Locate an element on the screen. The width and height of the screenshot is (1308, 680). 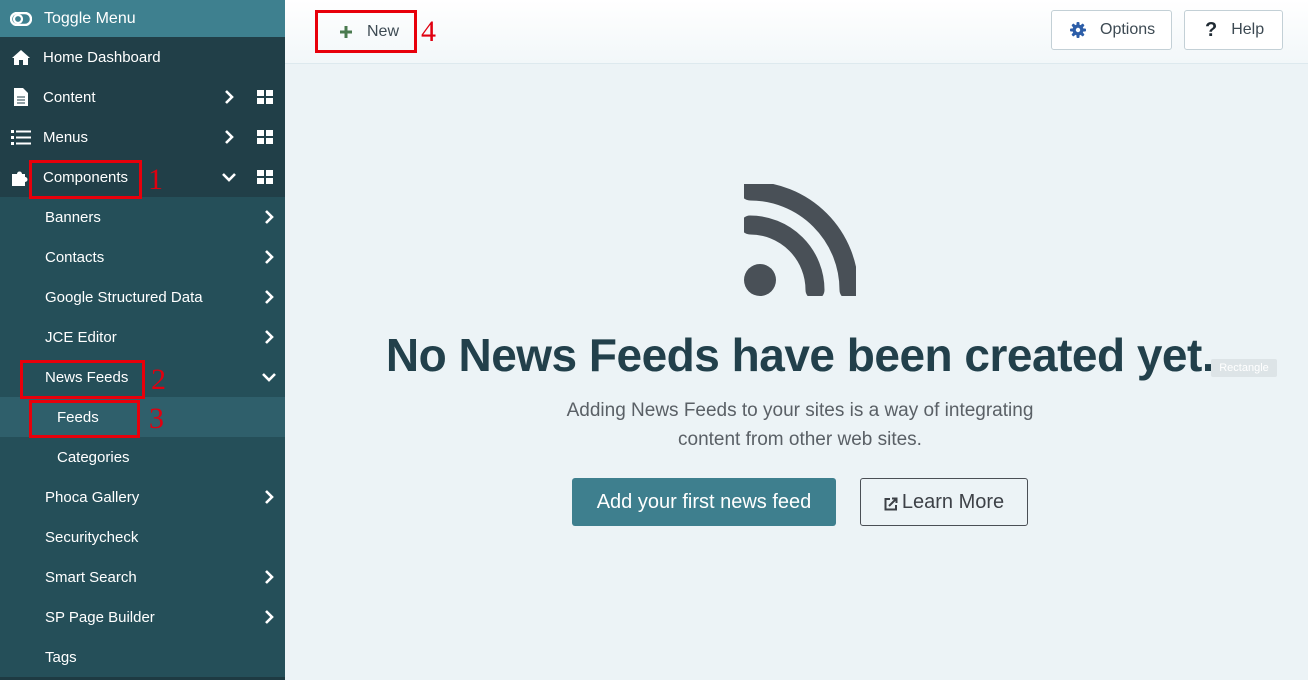
annotation-number-4: 4 is located at coordinates (428, 31).